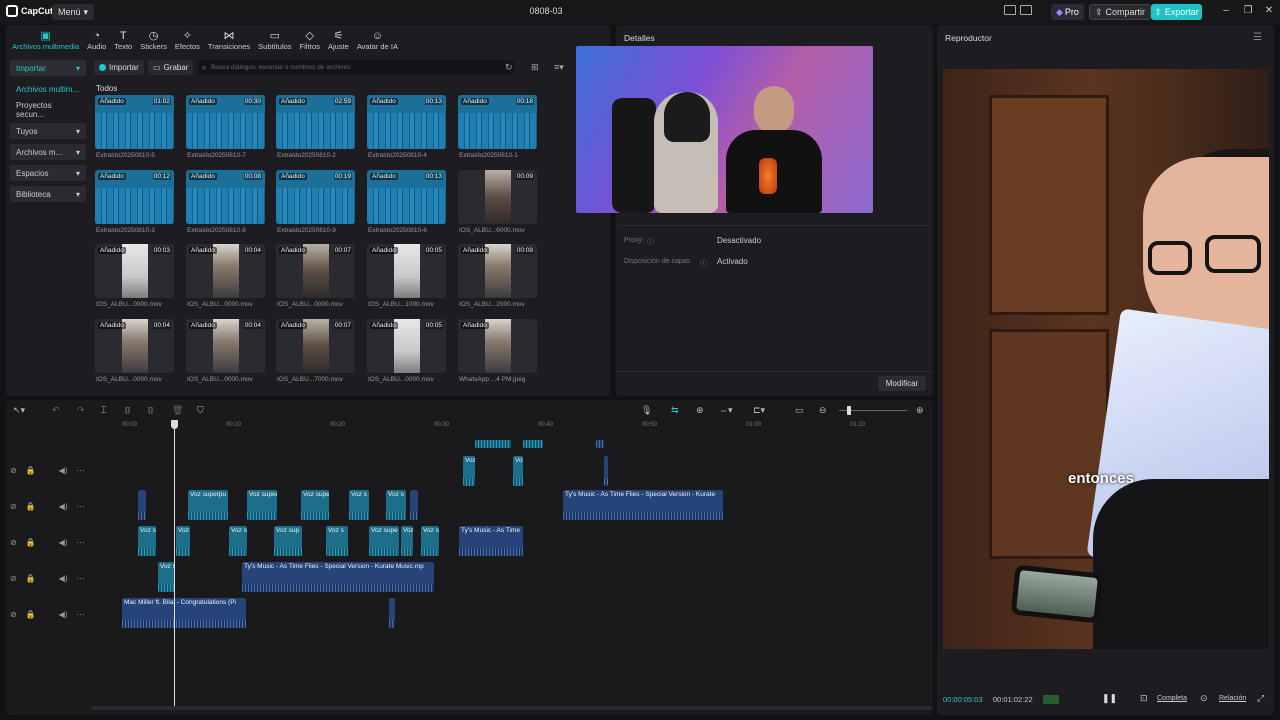 The height and width of the screenshot is (720, 1280). What do you see at coordinates (1026, 10) in the screenshot?
I see `shortcut-icon` at bounding box center [1026, 10].